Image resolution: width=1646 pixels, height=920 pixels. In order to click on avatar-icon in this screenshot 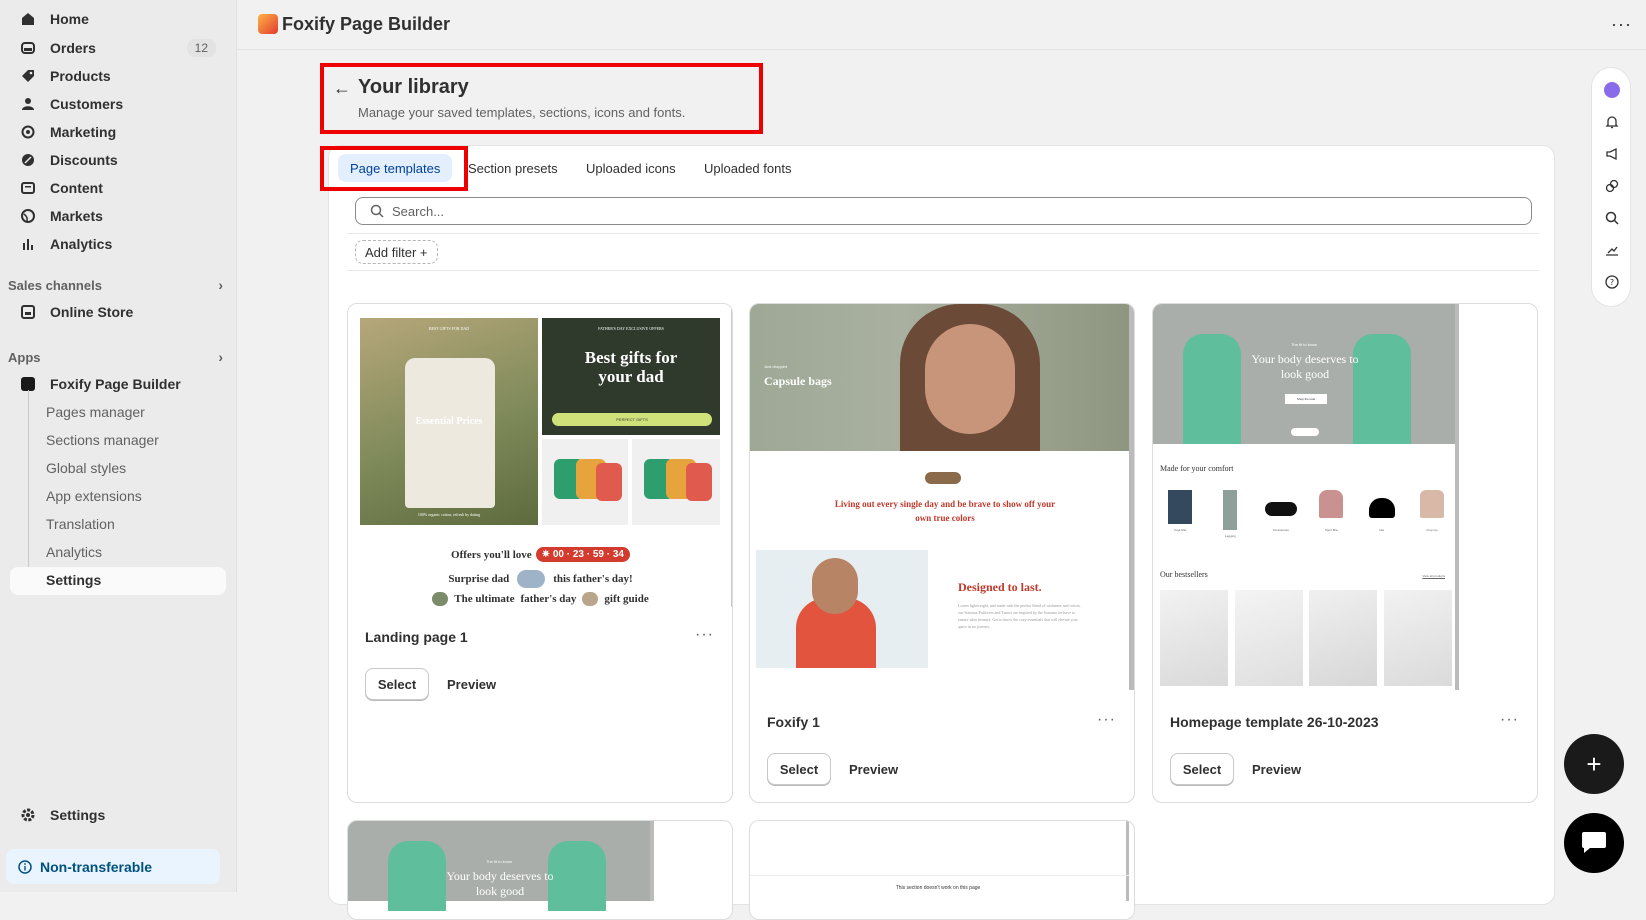, I will do `click(1612, 90)`.